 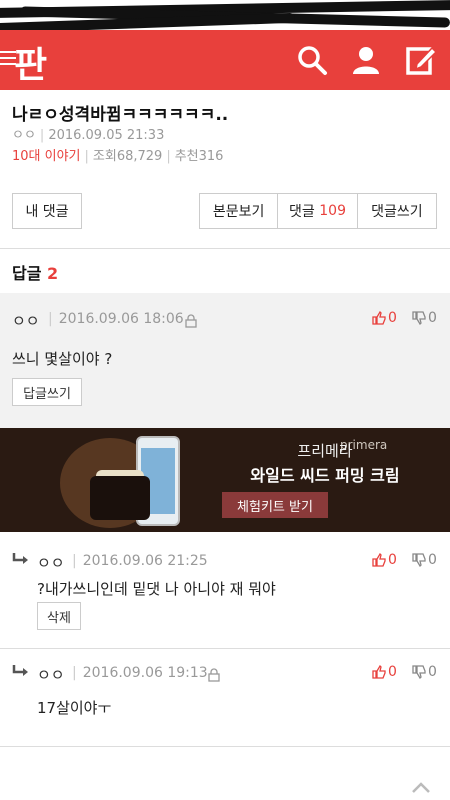 What do you see at coordinates (186, 156) in the screenshot?
I see `recommend-label: 추천` at bounding box center [186, 156].